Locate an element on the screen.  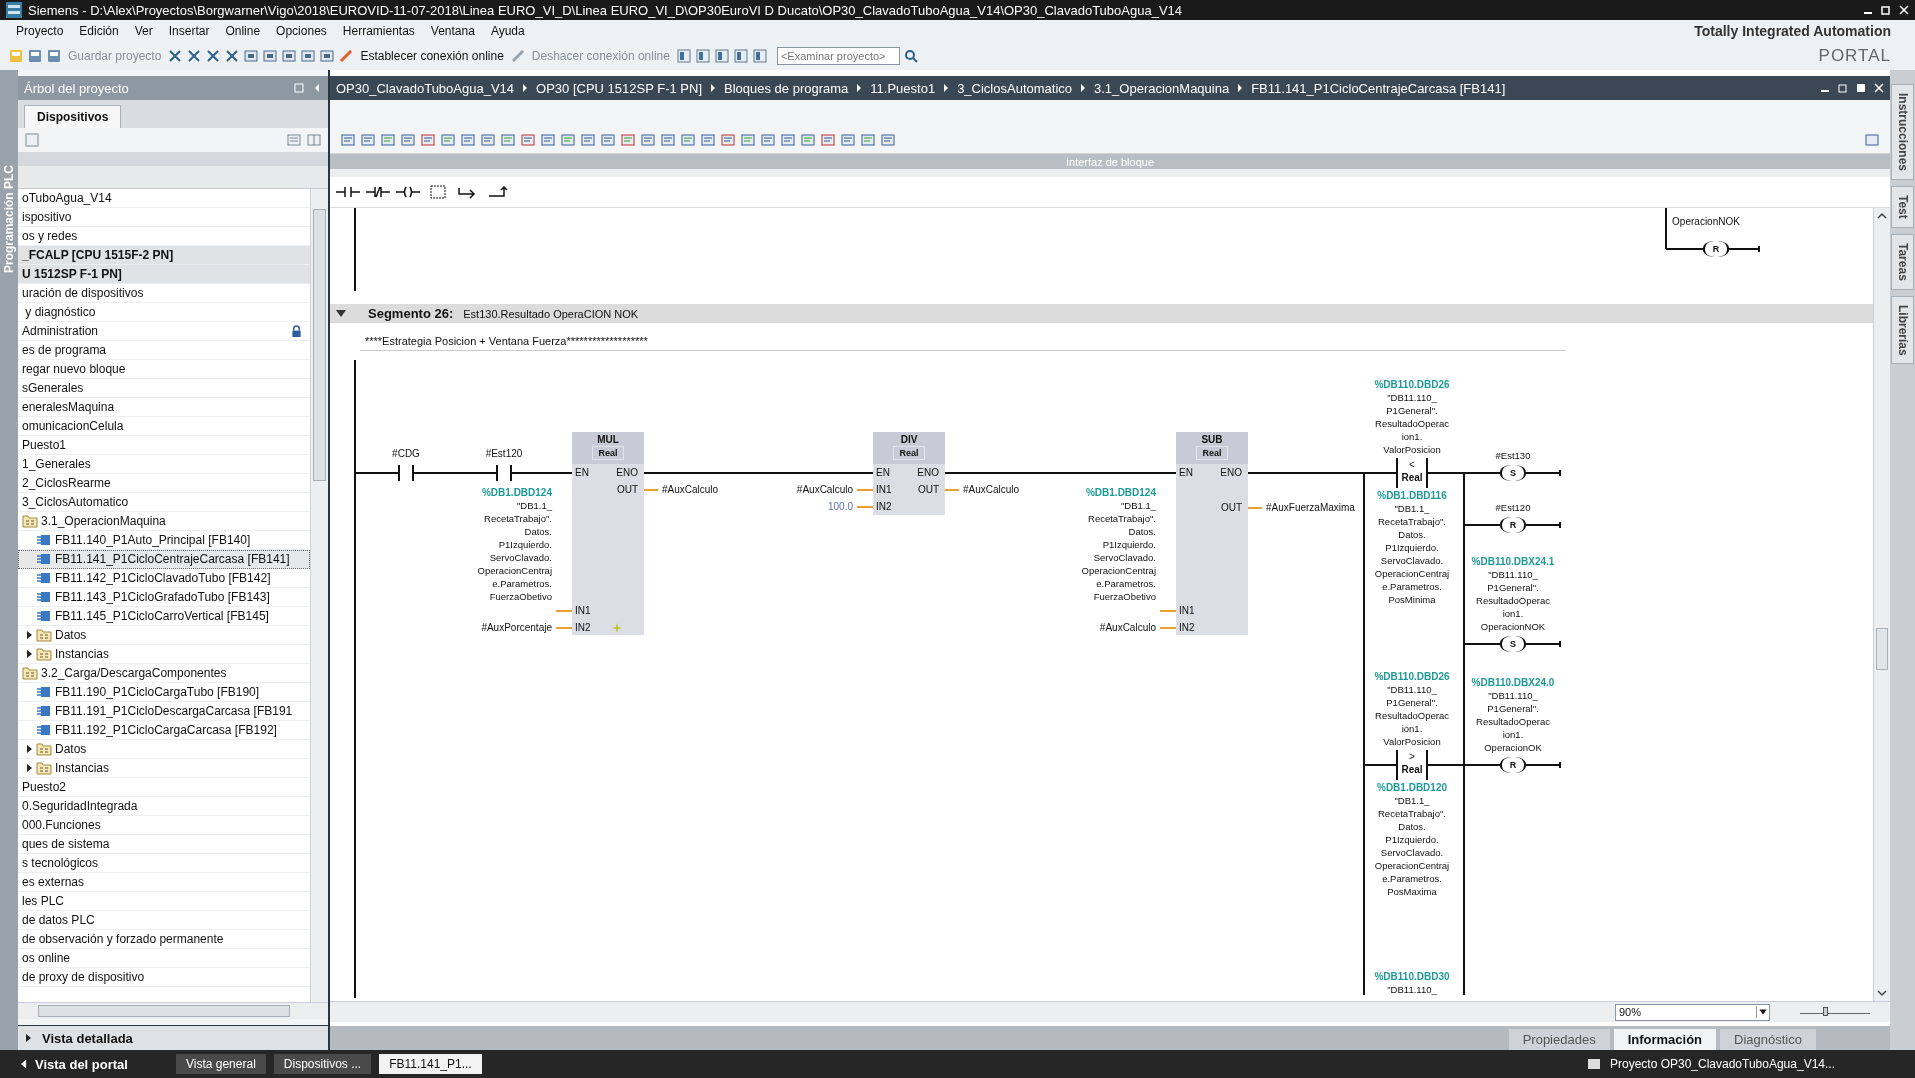
side-tab: Test is located at coordinates (1902, 207).